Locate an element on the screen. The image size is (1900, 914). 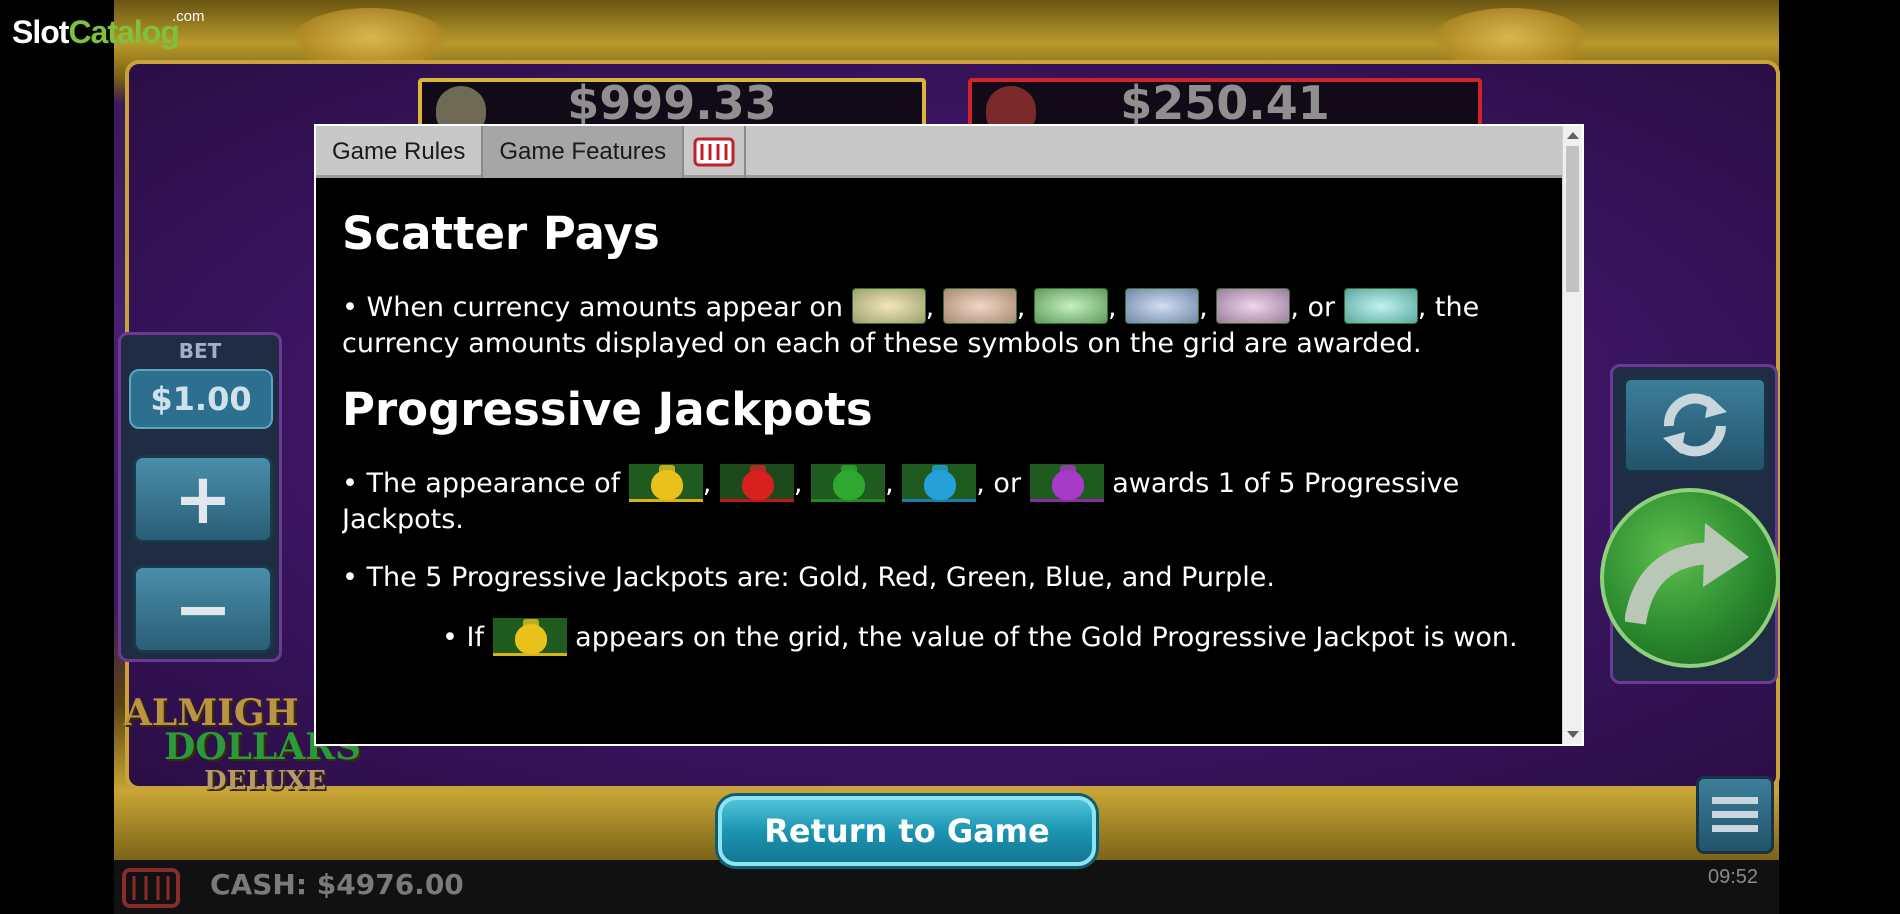
progressive-jackpots-heading: Progressive Jackpots is located at coordinates (607, 409).